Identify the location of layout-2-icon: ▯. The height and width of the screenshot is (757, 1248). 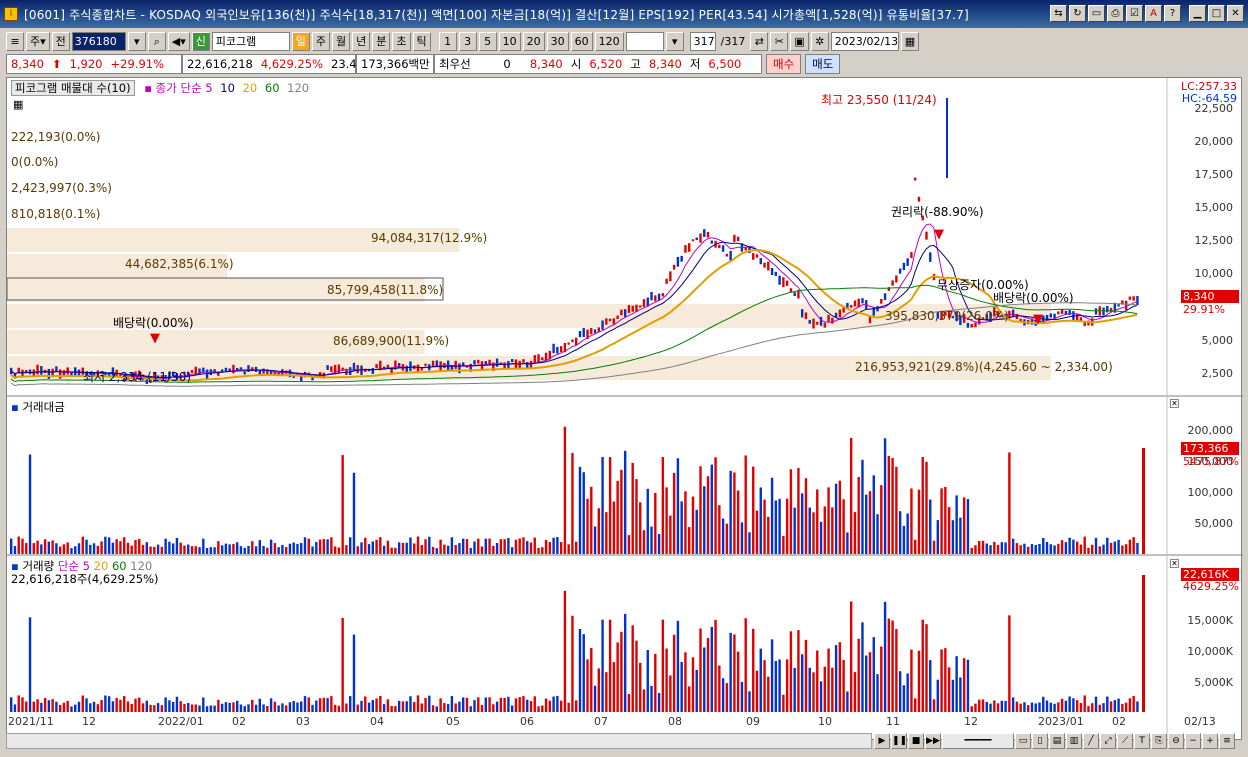
(1040, 741).